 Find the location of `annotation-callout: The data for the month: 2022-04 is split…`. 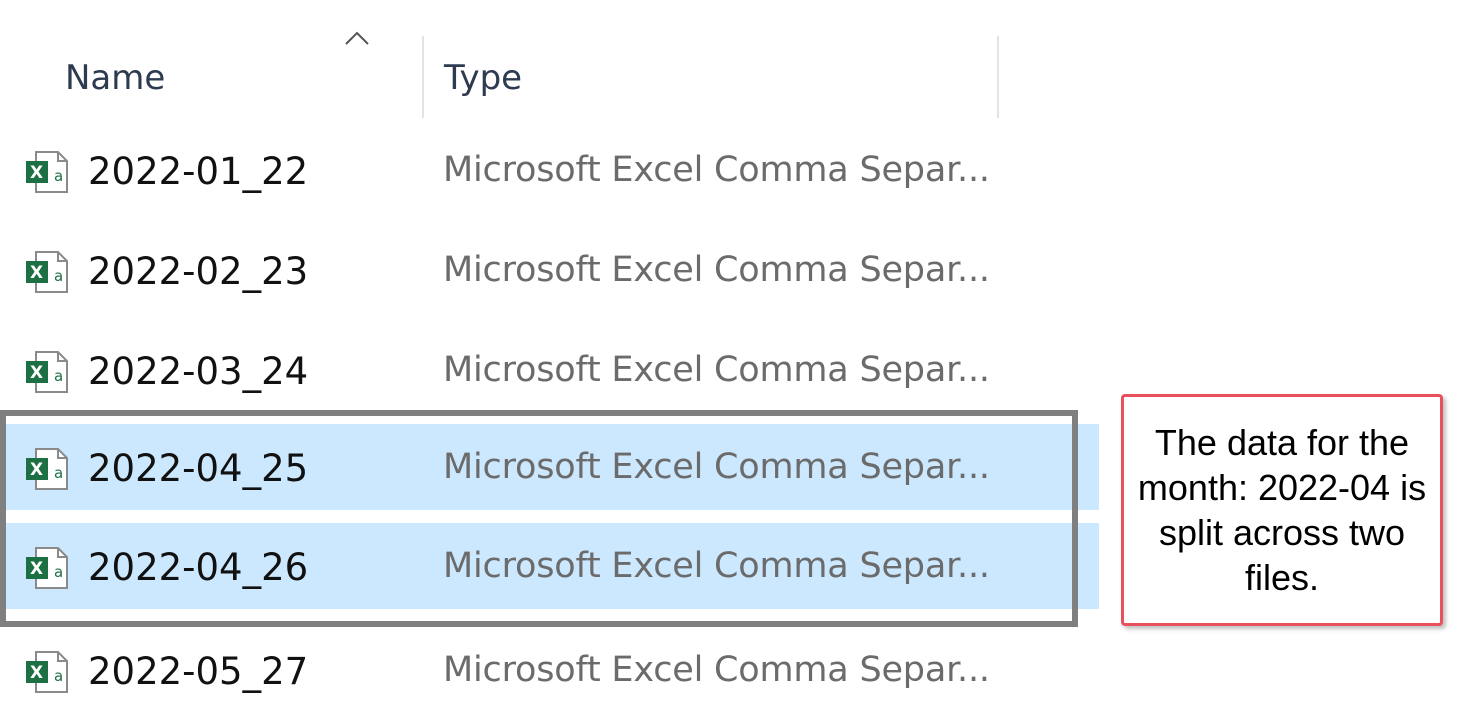

annotation-callout: The data for the month: 2022-04 is split… is located at coordinates (1282, 510).